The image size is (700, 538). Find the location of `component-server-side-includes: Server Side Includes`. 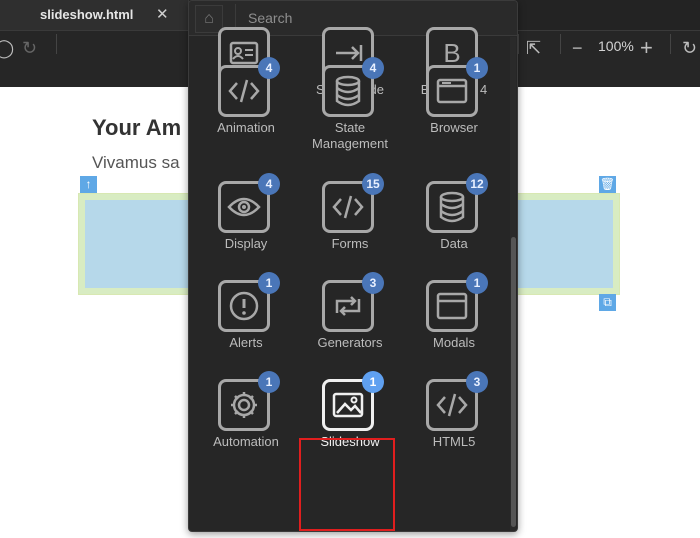

component-server-side-includes: Server Side Includes is located at coordinates (350, 57).